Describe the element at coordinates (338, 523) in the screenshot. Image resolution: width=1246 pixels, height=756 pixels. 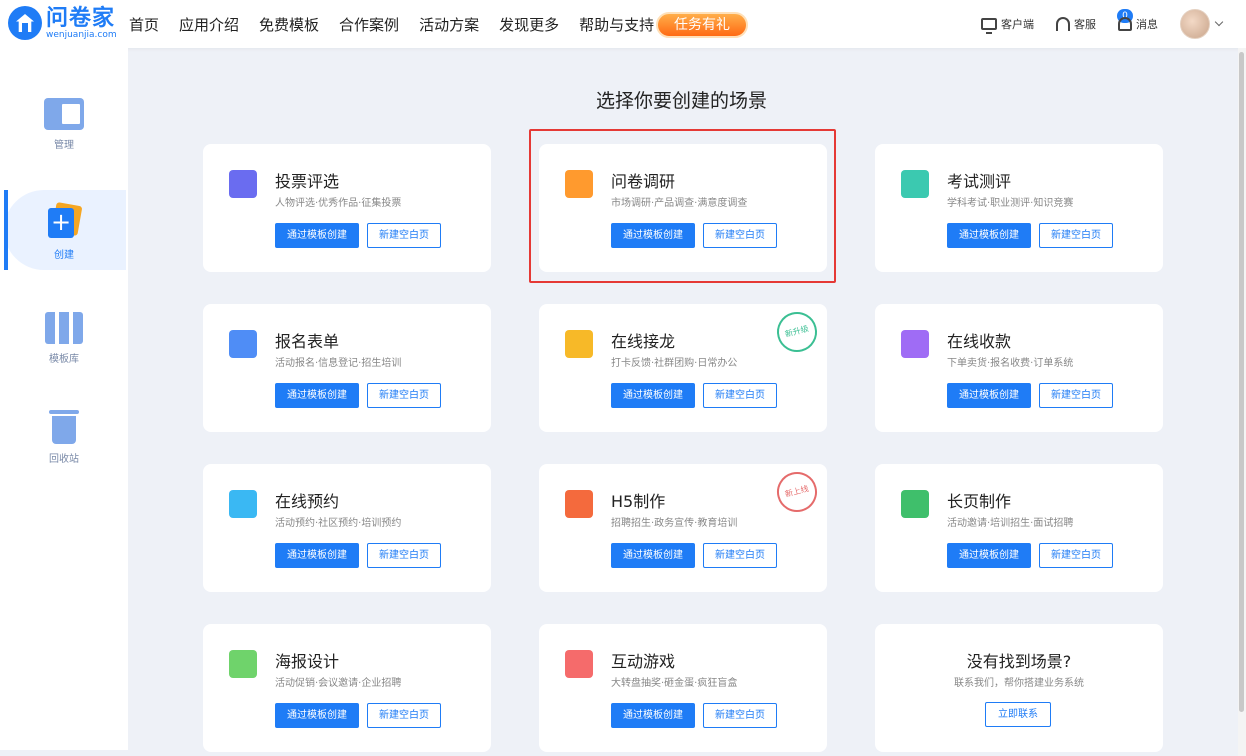
I see `card-desc: 活动预约·社区预约·培训预约` at that location.